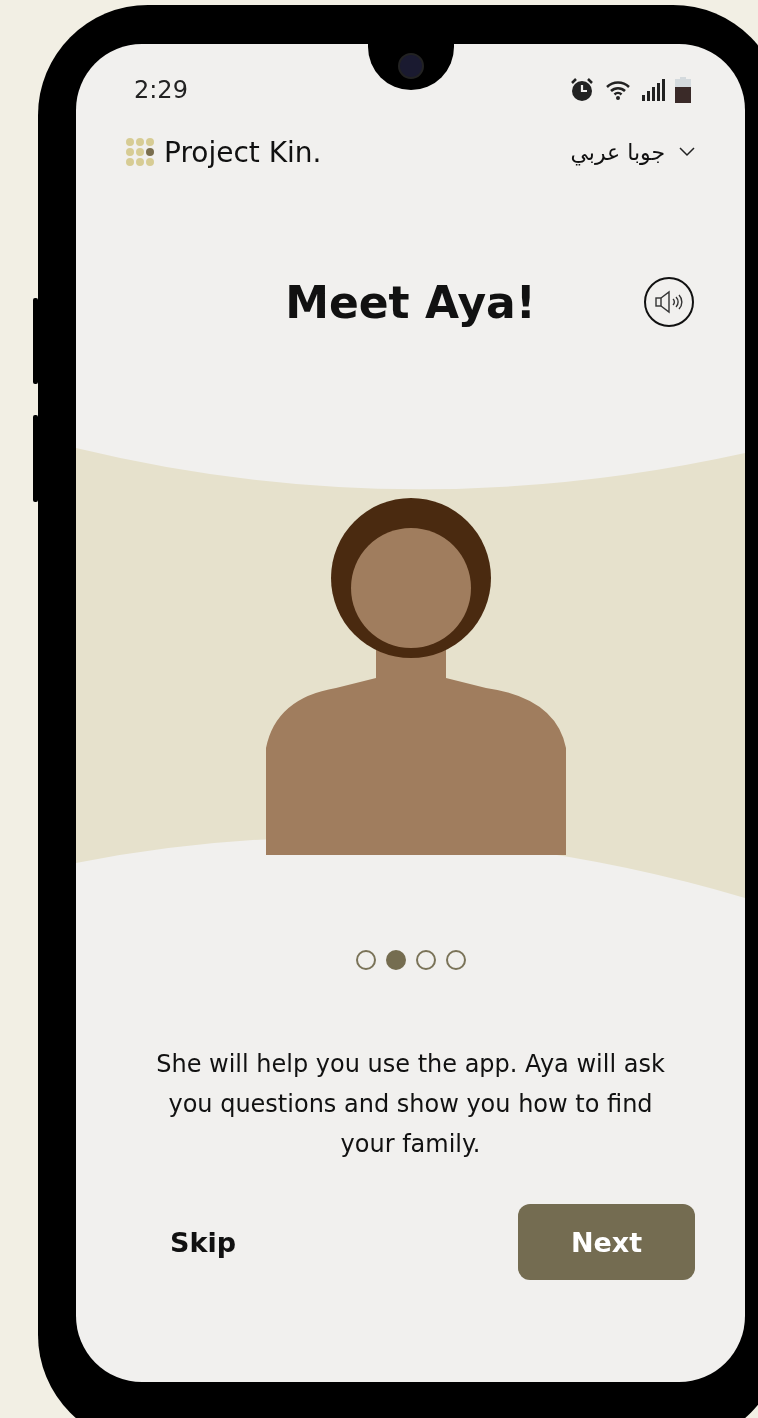  I want to click on wifi-icon, so click(618, 90).